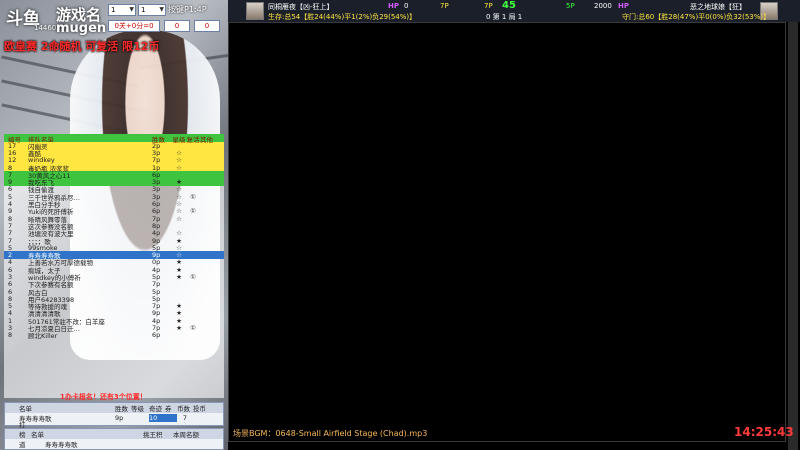  I want to click on header-stars: 星级, so click(179, 140).